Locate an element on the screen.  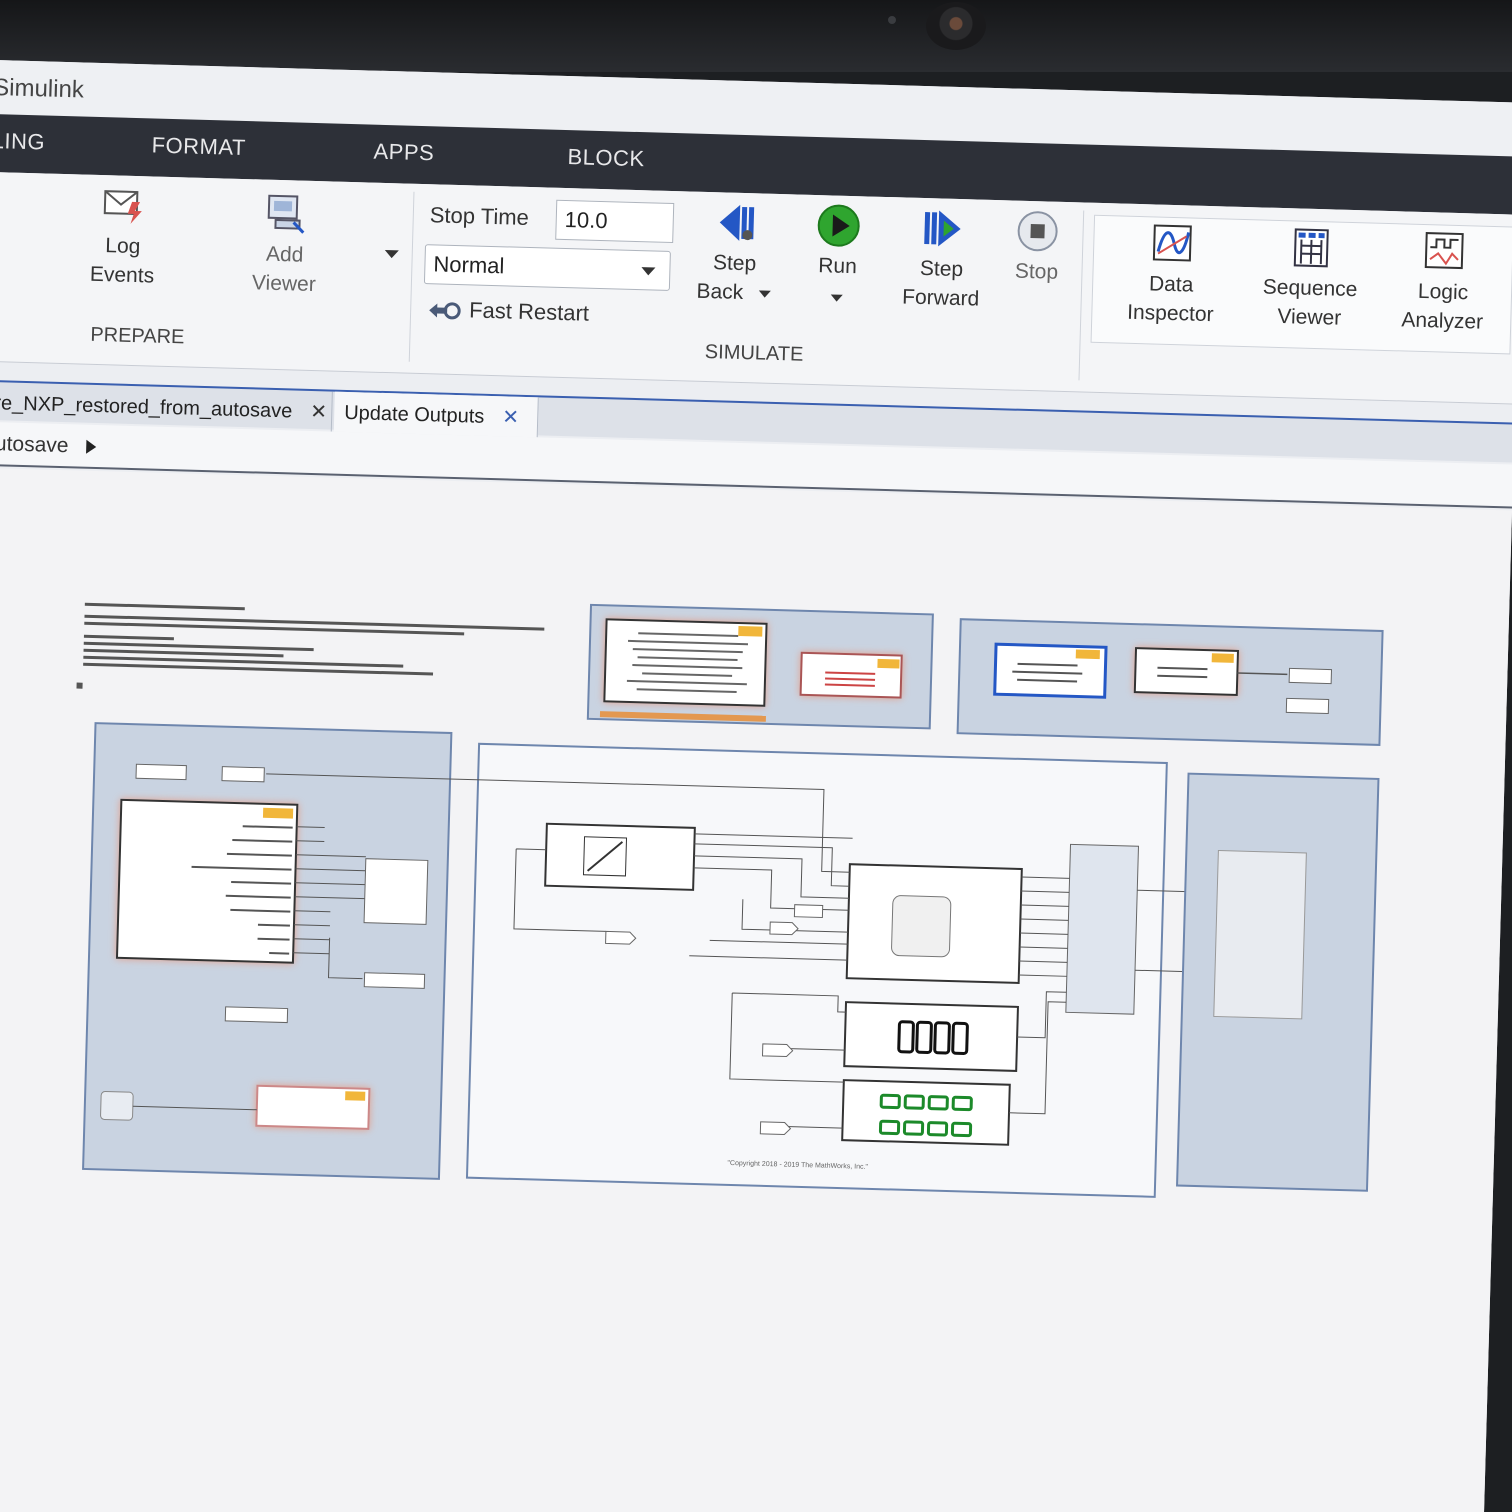
log-events-label-2: Events is located at coordinates (122, 275).